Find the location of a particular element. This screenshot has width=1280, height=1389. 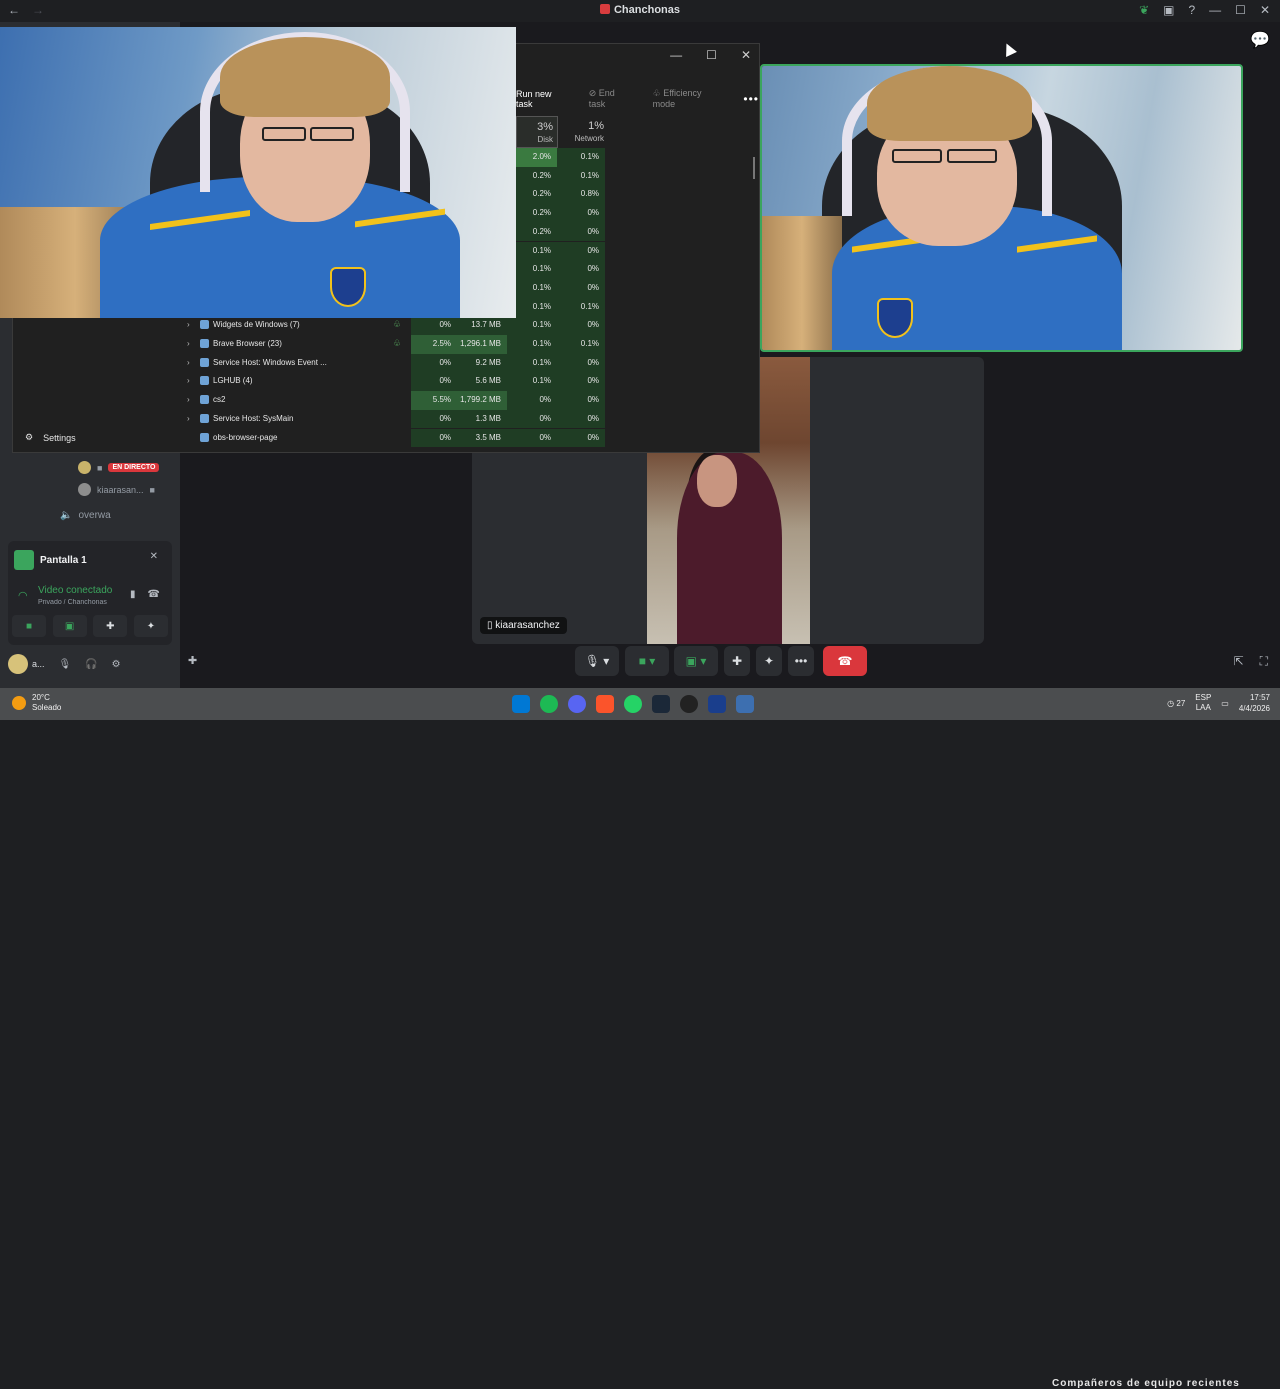

disk-cell: 0% is located at coordinates (532, 419).